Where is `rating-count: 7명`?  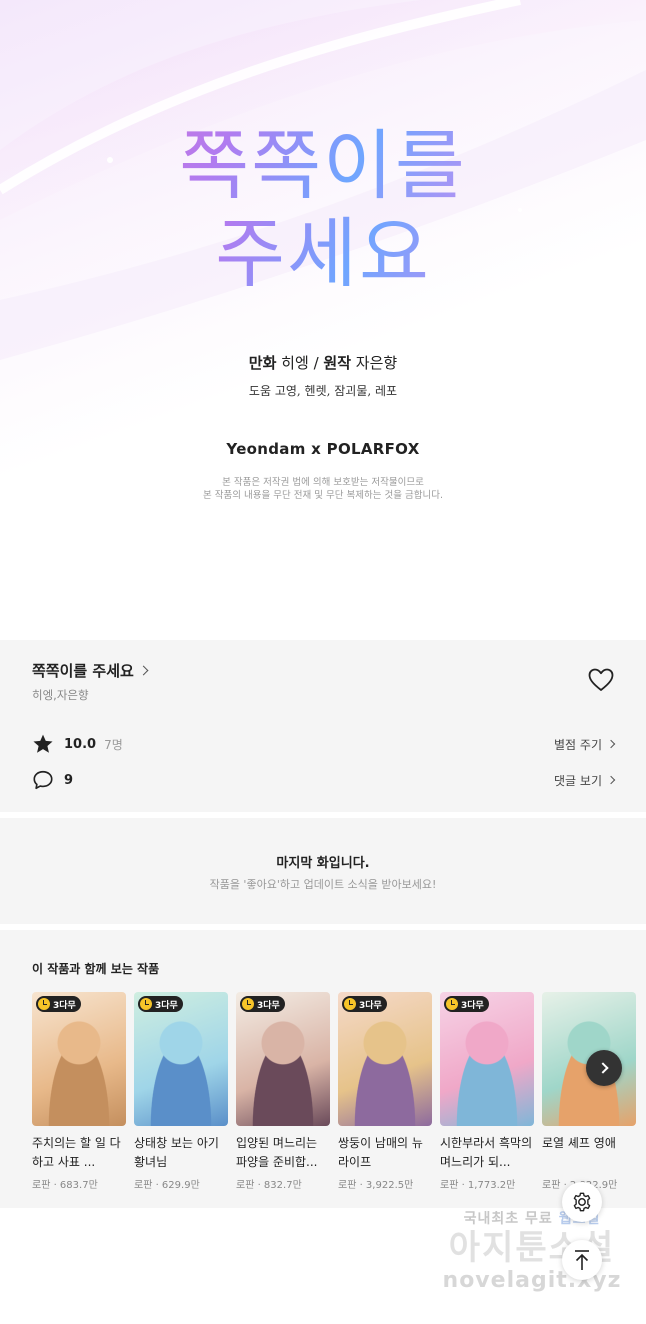 rating-count: 7명 is located at coordinates (113, 744).